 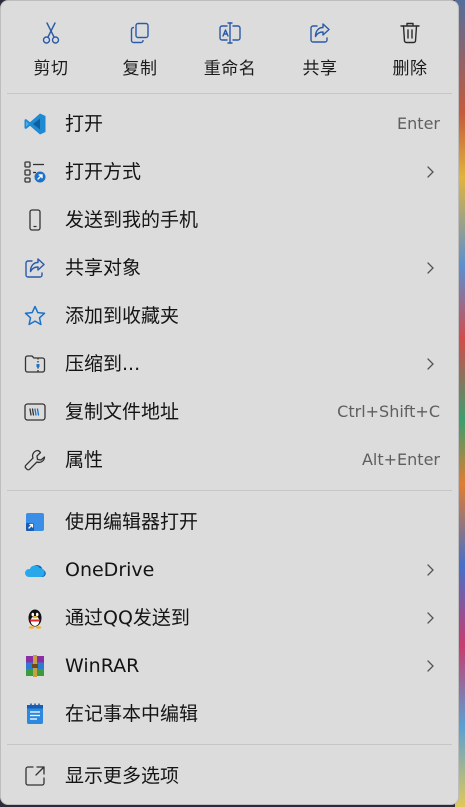 What do you see at coordinates (35, 522) in the screenshot?
I see `editor-icon` at bounding box center [35, 522].